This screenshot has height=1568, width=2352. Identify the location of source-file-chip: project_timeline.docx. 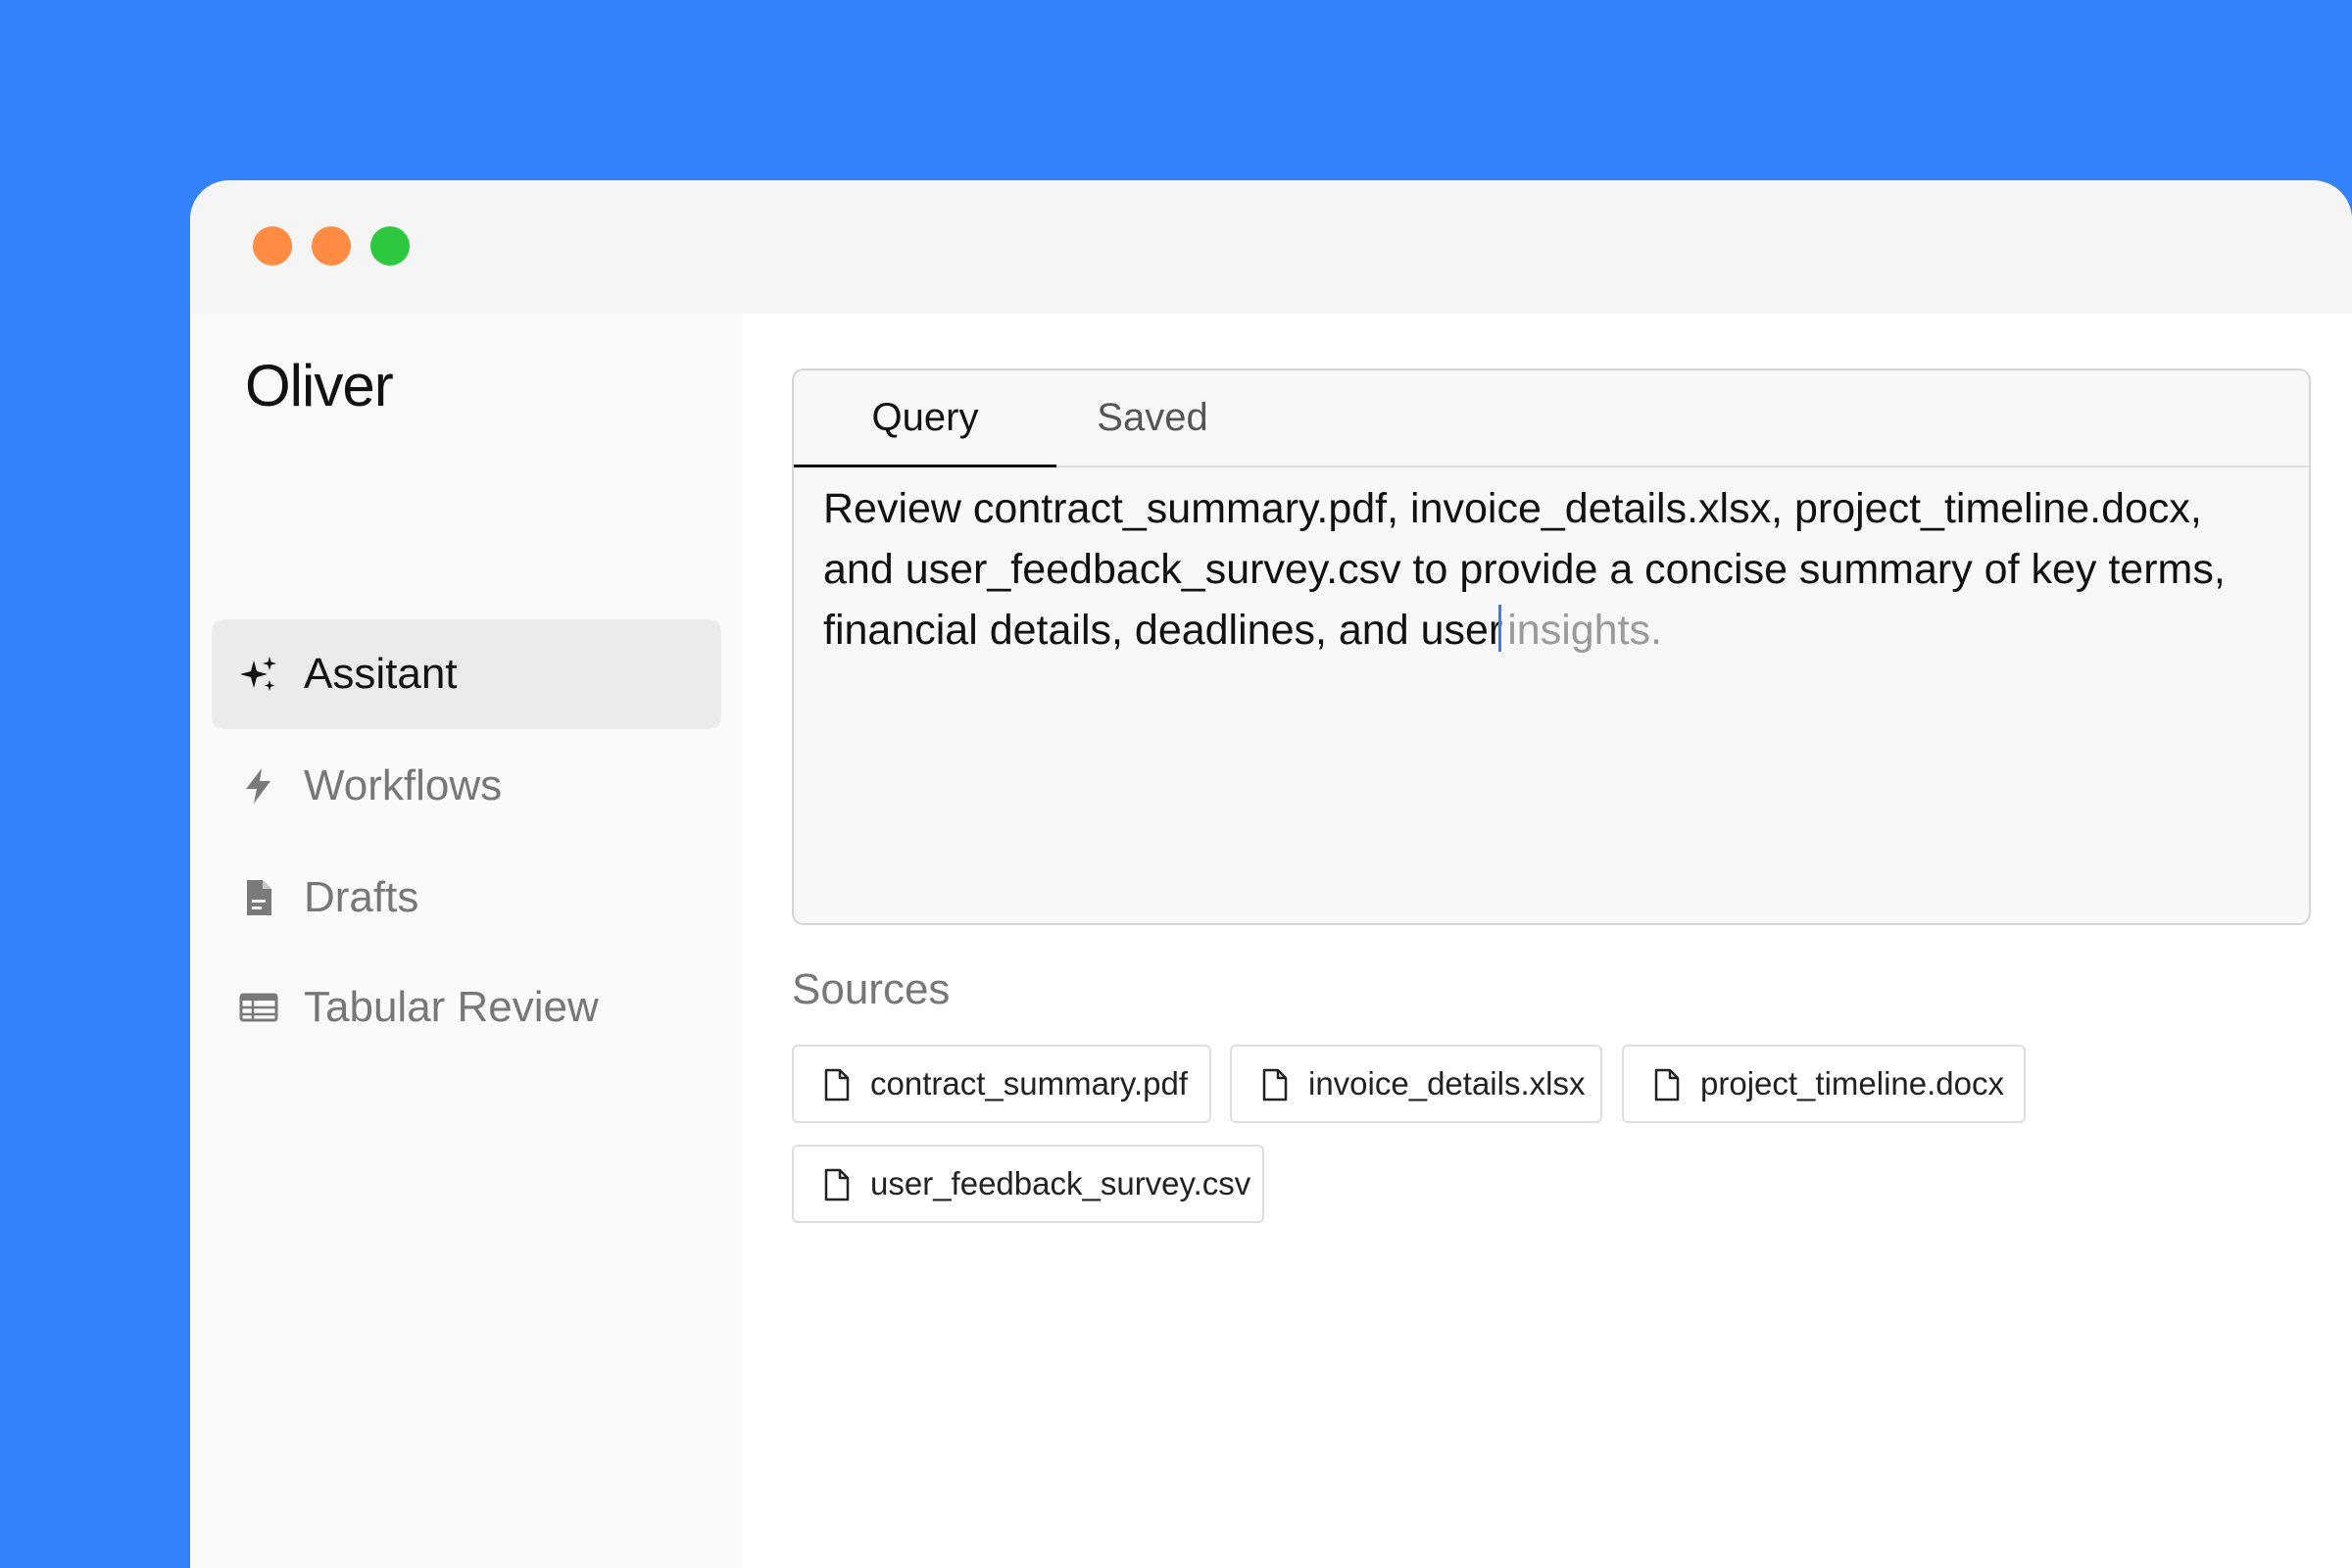
(1824, 1084).